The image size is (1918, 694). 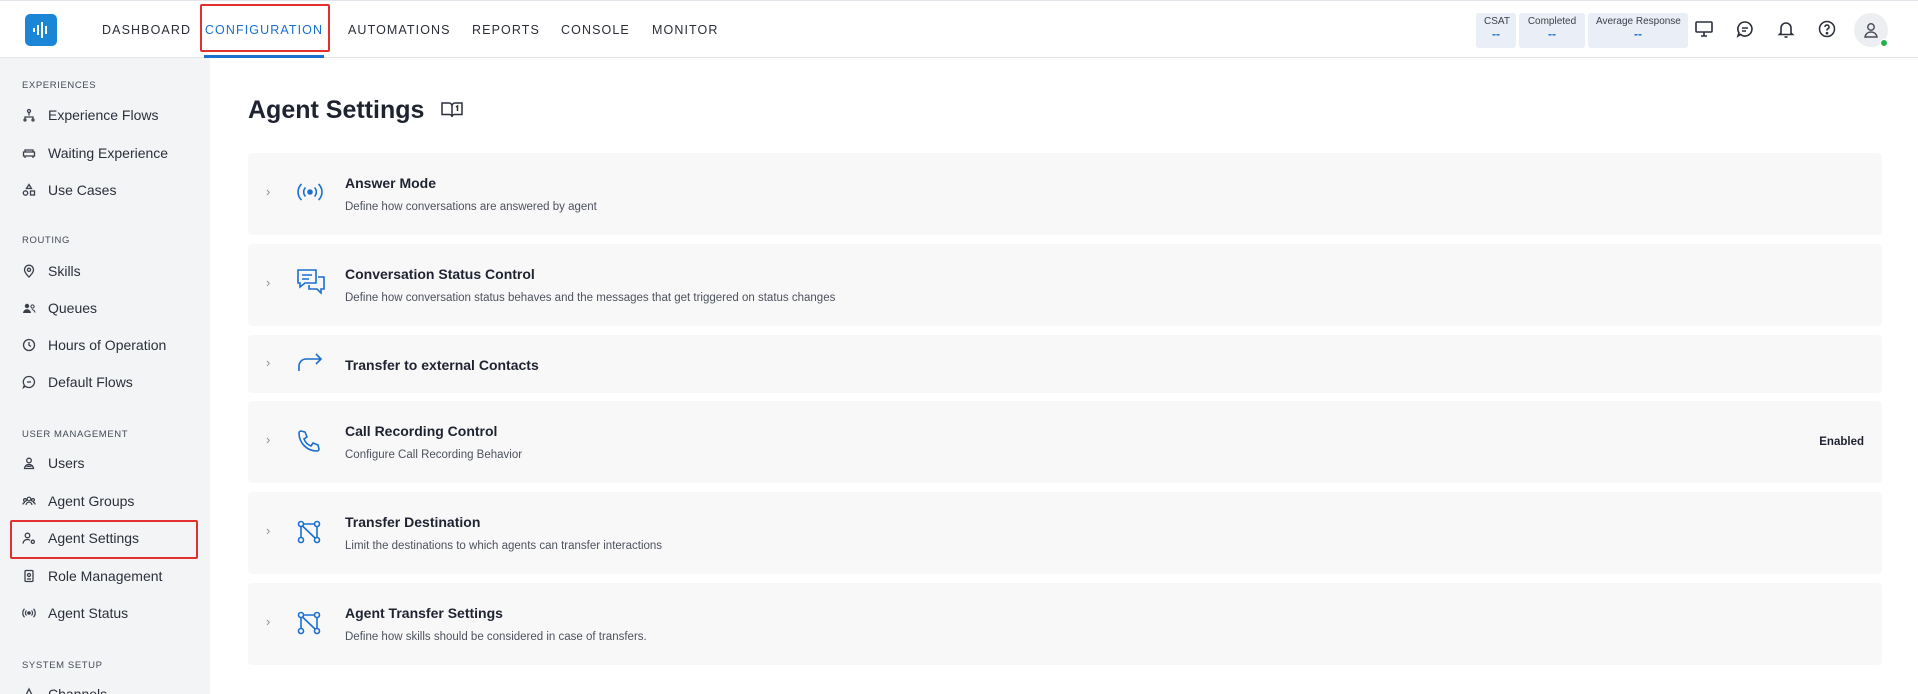 What do you see at coordinates (595, 29) in the screenshot?
I see `nav-console: CONSOLE` at bounding box center [595, 29].